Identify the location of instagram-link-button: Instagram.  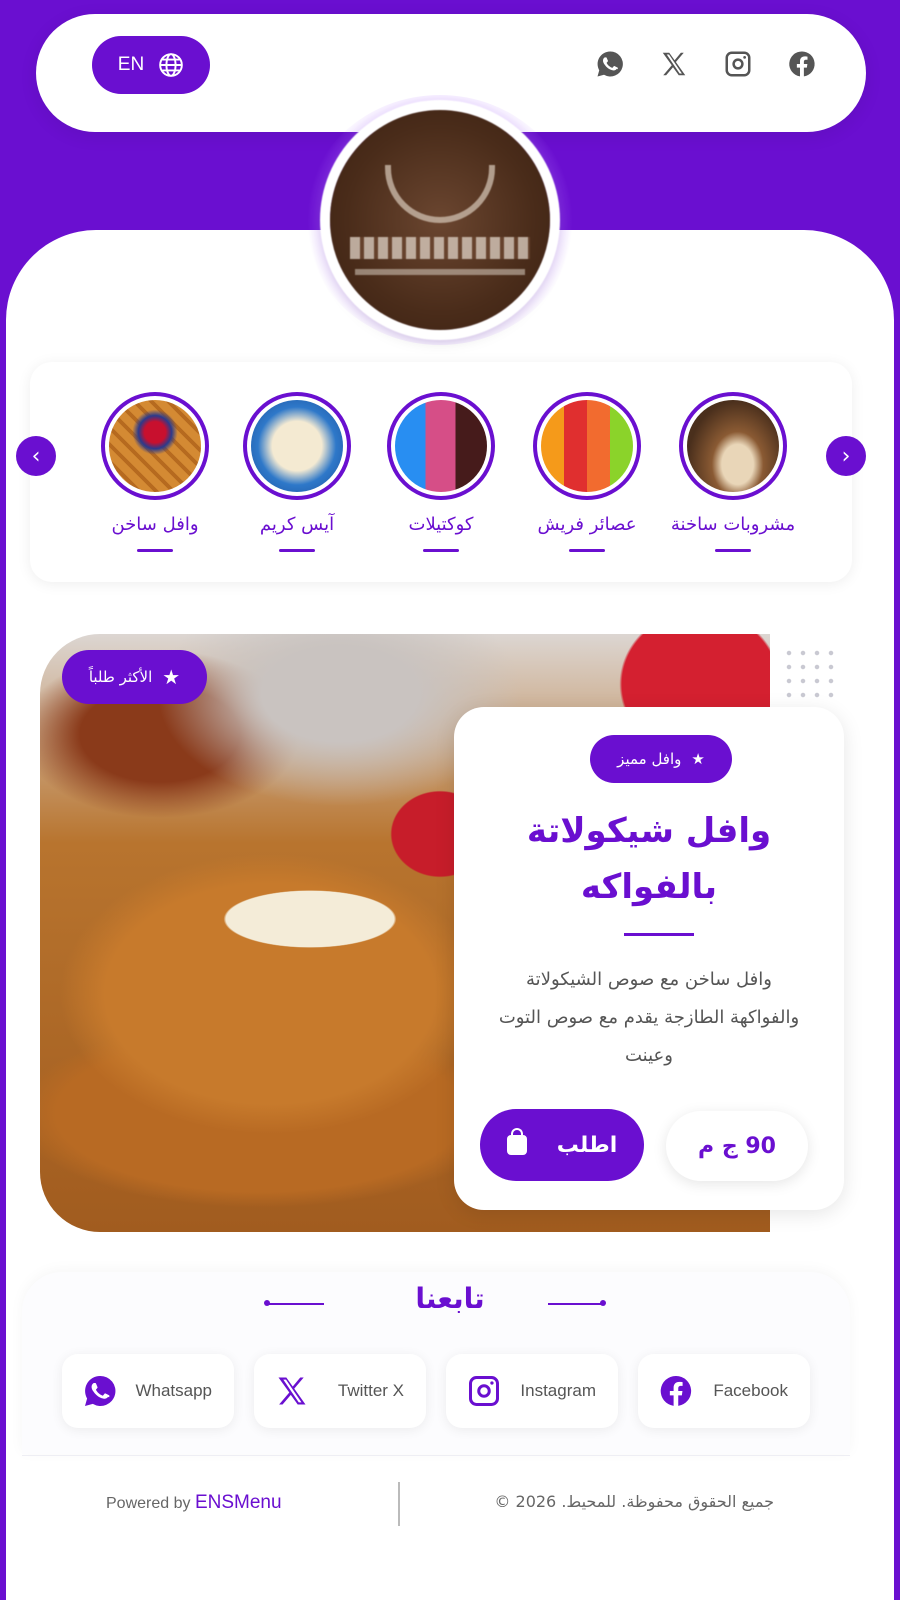
(532, 1391).